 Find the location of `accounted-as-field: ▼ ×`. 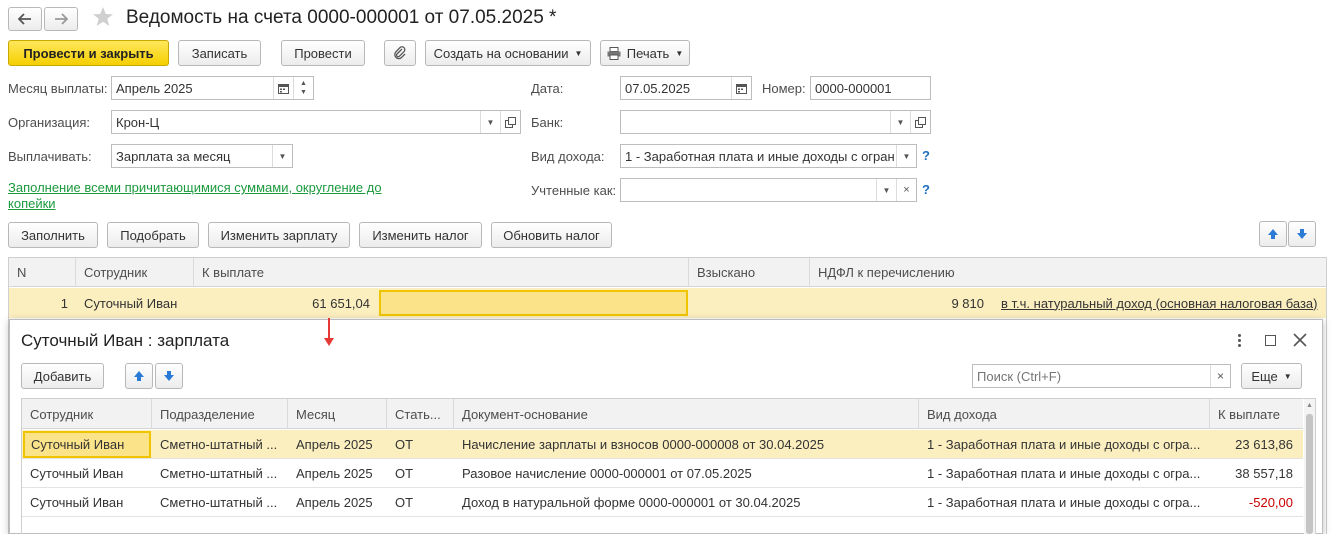

accounted-as-field: ▼ × is located at coordinates (768, 190).